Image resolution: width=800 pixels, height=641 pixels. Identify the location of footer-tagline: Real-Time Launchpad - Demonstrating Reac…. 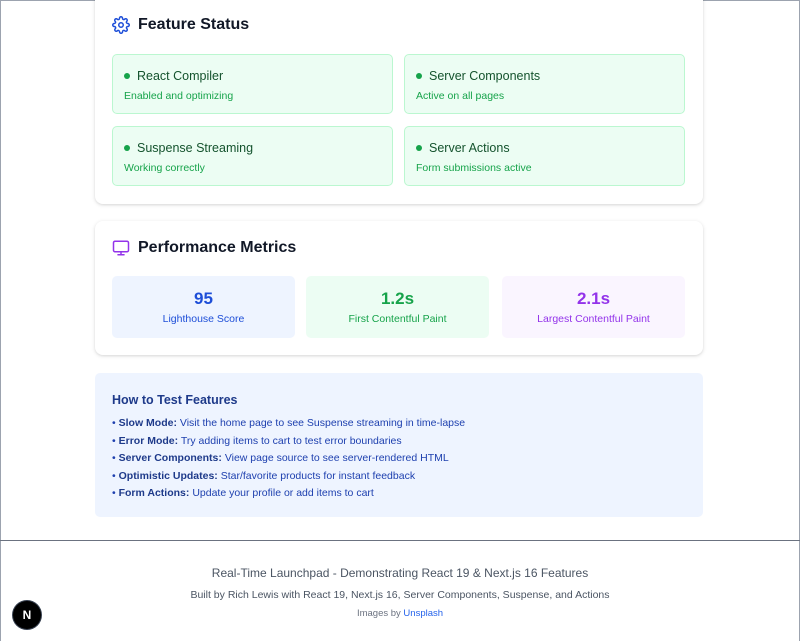
(400, 573).